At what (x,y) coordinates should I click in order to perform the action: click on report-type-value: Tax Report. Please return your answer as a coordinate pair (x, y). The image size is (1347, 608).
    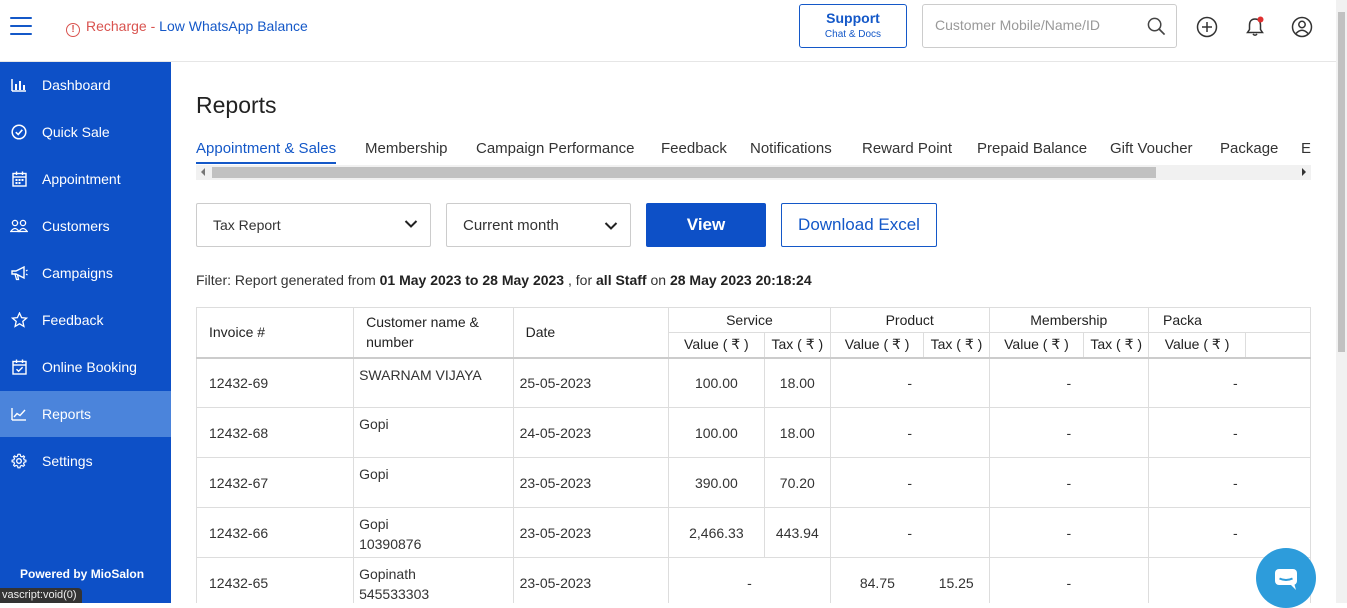
    Looking at the image, I should click on (247, 225).